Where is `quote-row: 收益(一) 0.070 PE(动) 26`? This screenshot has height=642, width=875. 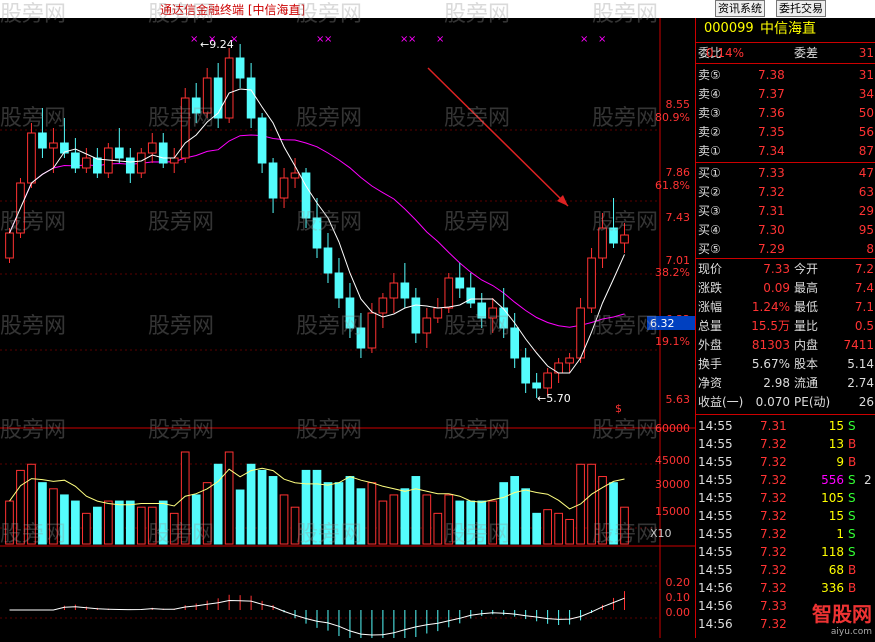 quote-row: 收益(一) 0.070 PE(动) 26 is located at coordinates (786, 402).